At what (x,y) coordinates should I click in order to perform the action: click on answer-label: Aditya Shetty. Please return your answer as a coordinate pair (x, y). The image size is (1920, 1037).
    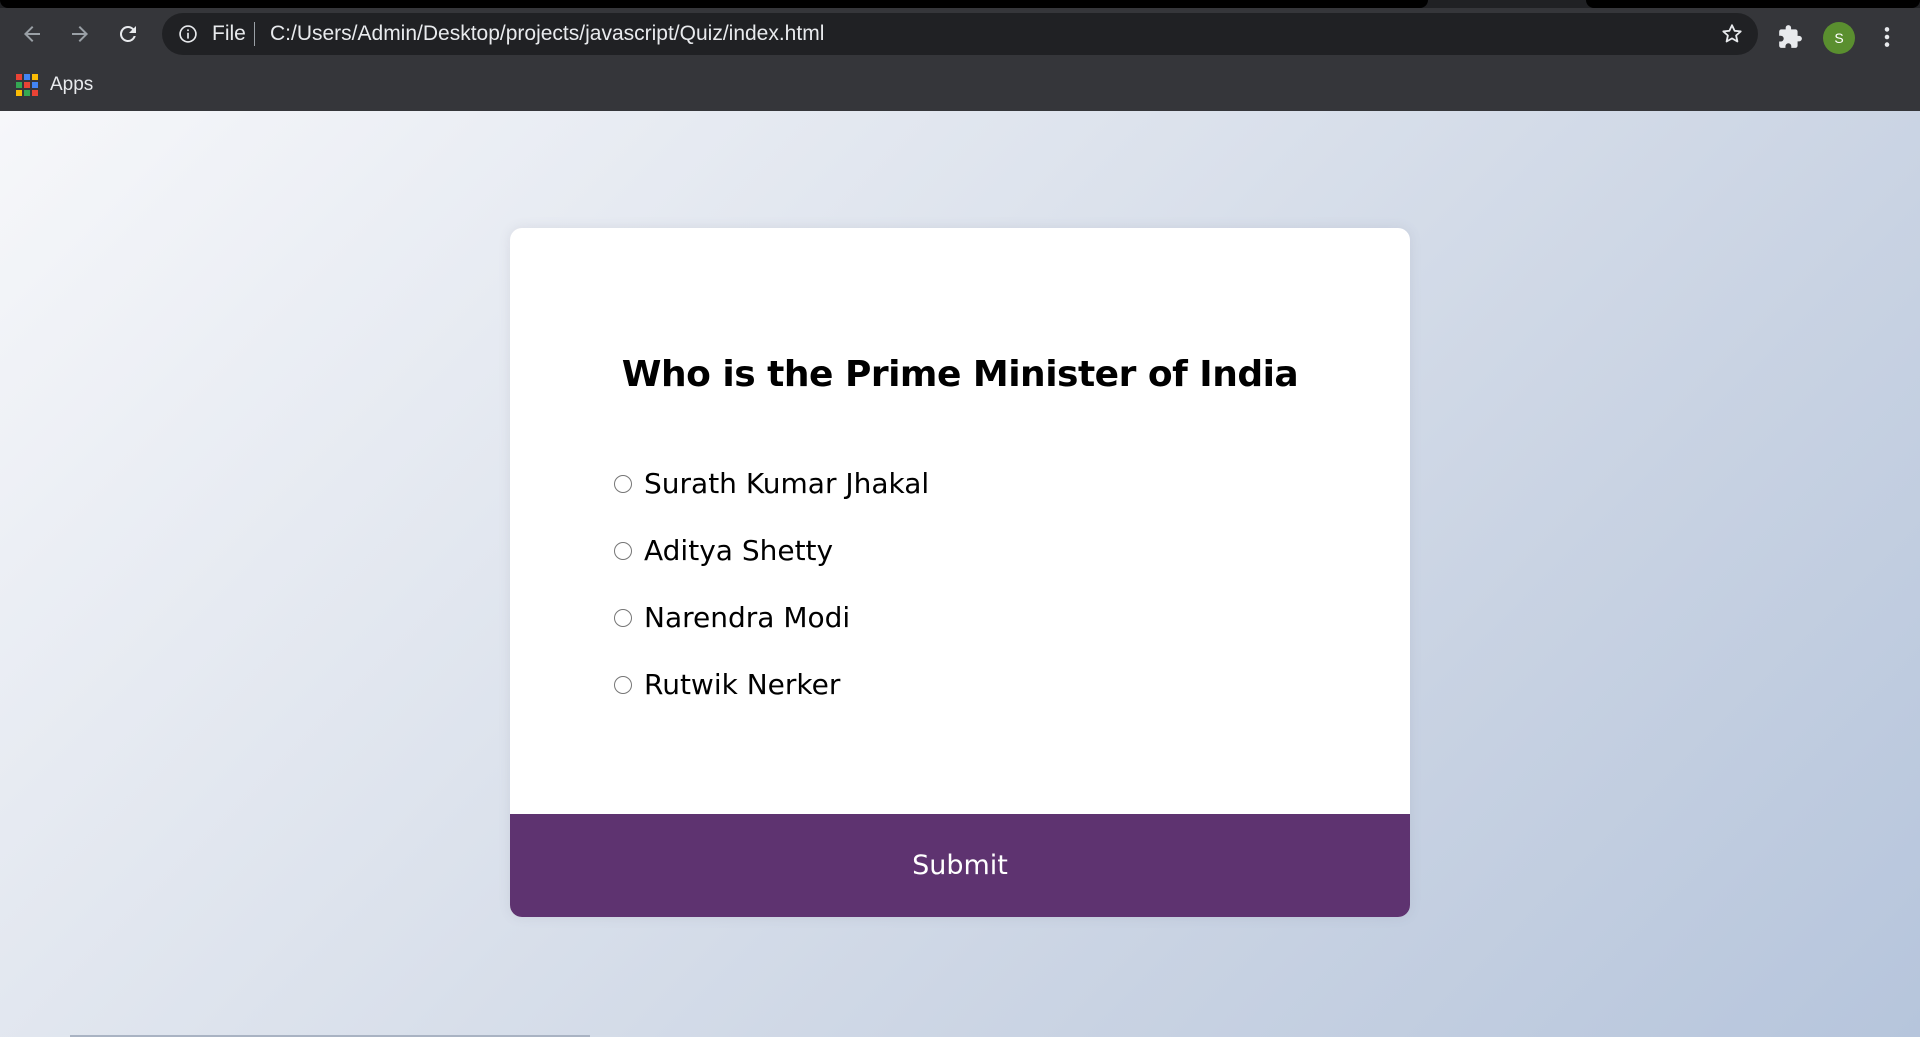
    Looking at the image, I should click on (738, 550).